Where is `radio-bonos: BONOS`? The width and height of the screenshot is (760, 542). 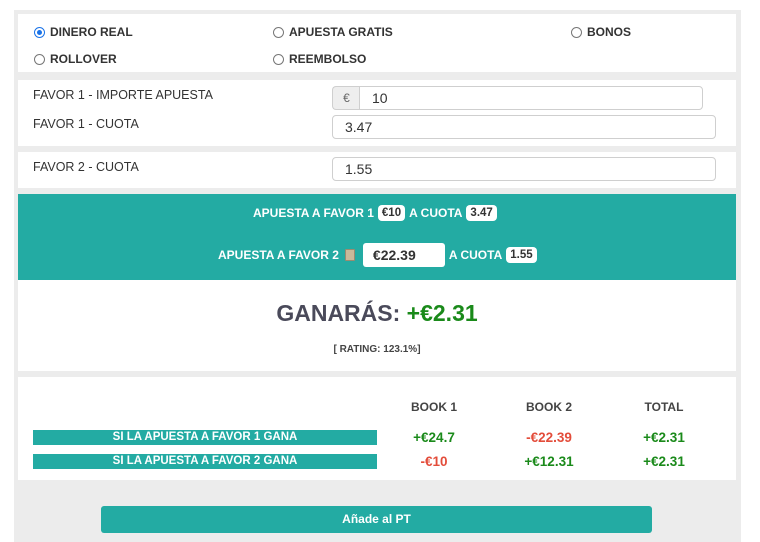 radio-bonos: BONOS is located at coordinates (601, 32).